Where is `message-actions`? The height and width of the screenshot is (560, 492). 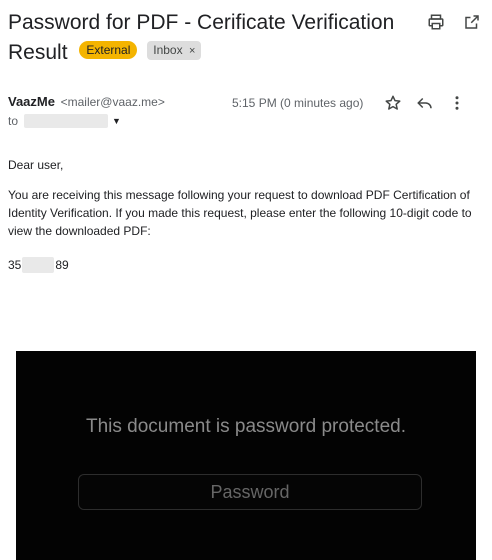 message-actions is located at coordinates (425, 103).